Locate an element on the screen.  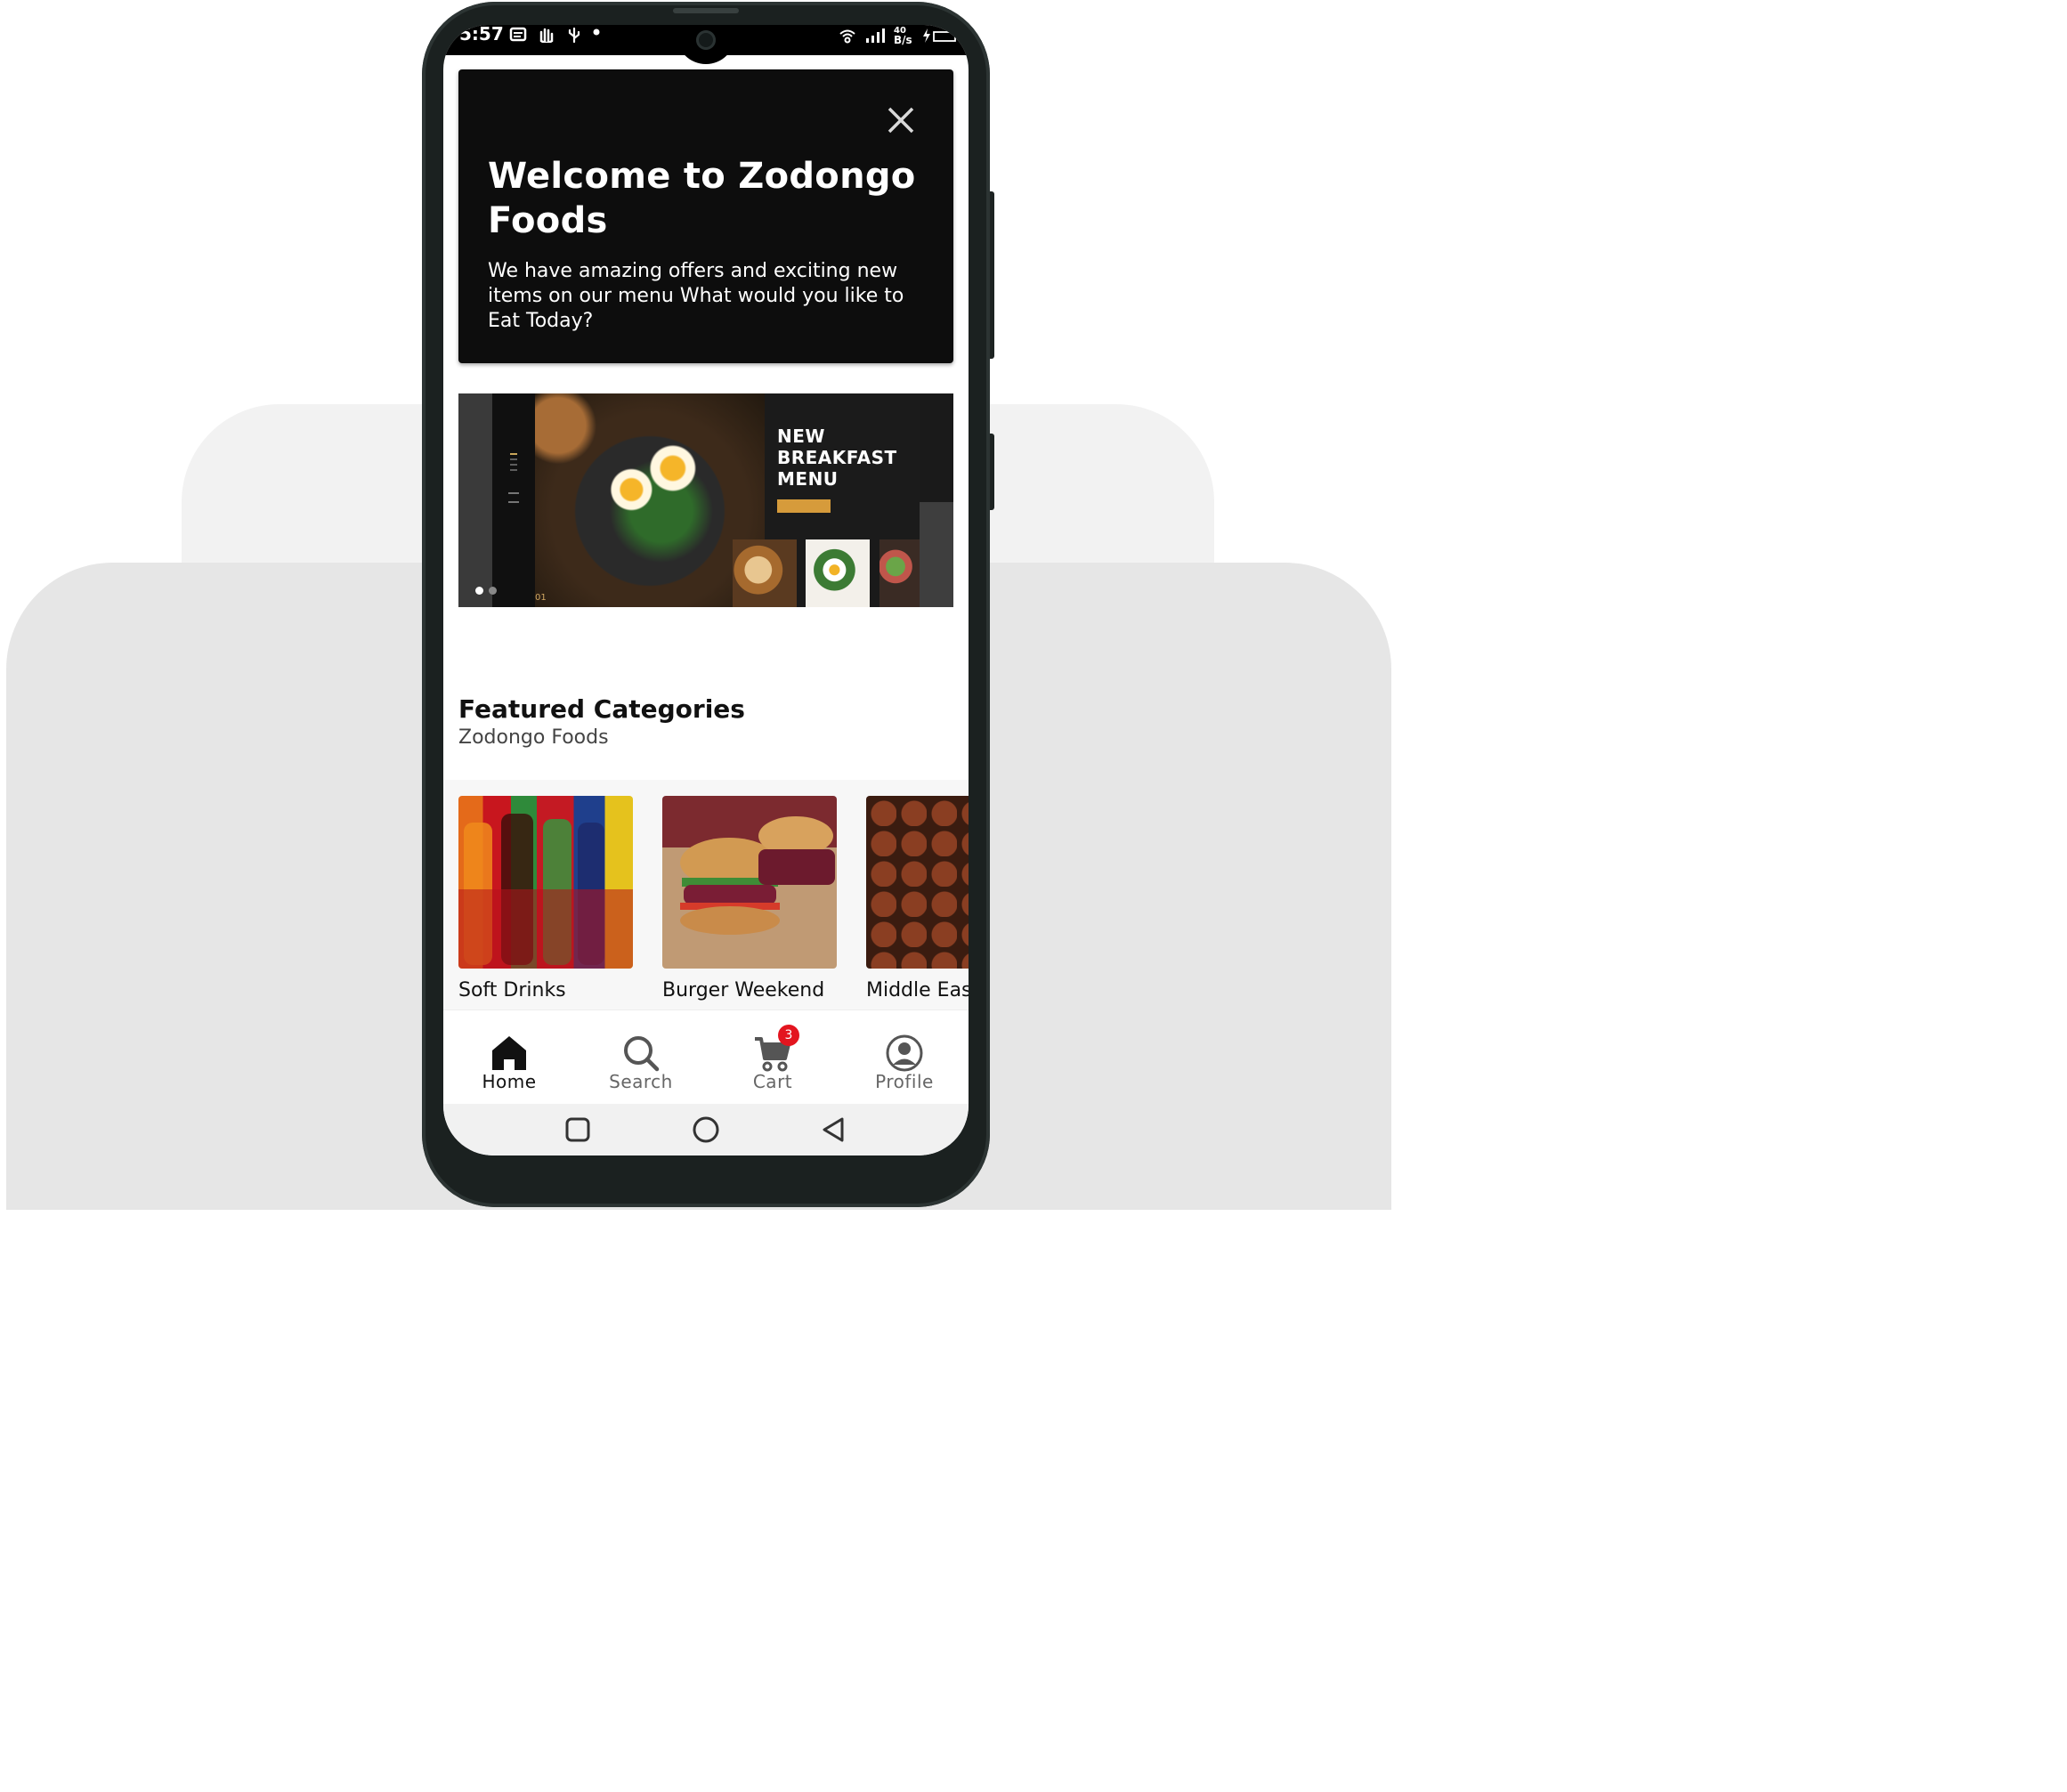
network-speed-unit: B/s is located at coordinates (903, 40).